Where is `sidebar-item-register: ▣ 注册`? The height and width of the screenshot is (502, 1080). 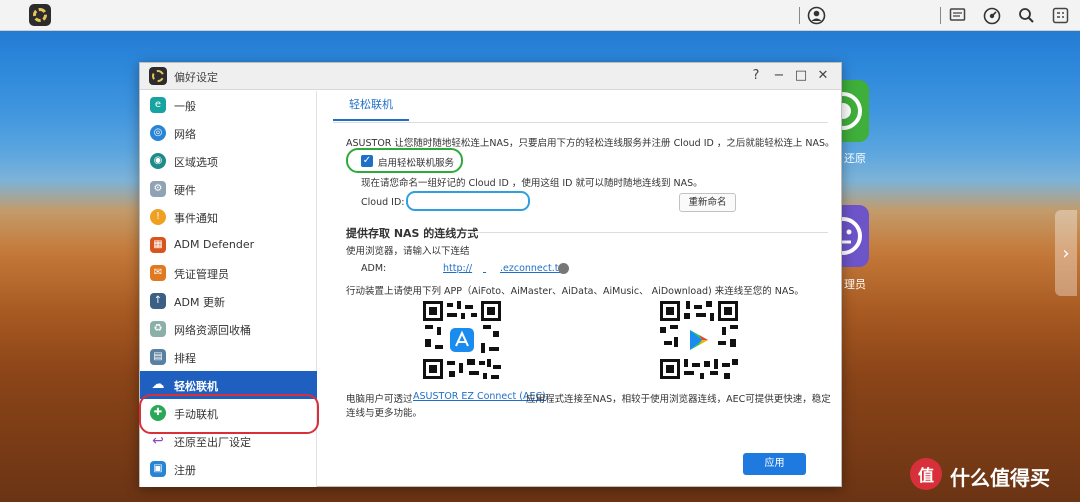 sidebar-item-register: ▣ 注册 is located at coordinates (228, 469).